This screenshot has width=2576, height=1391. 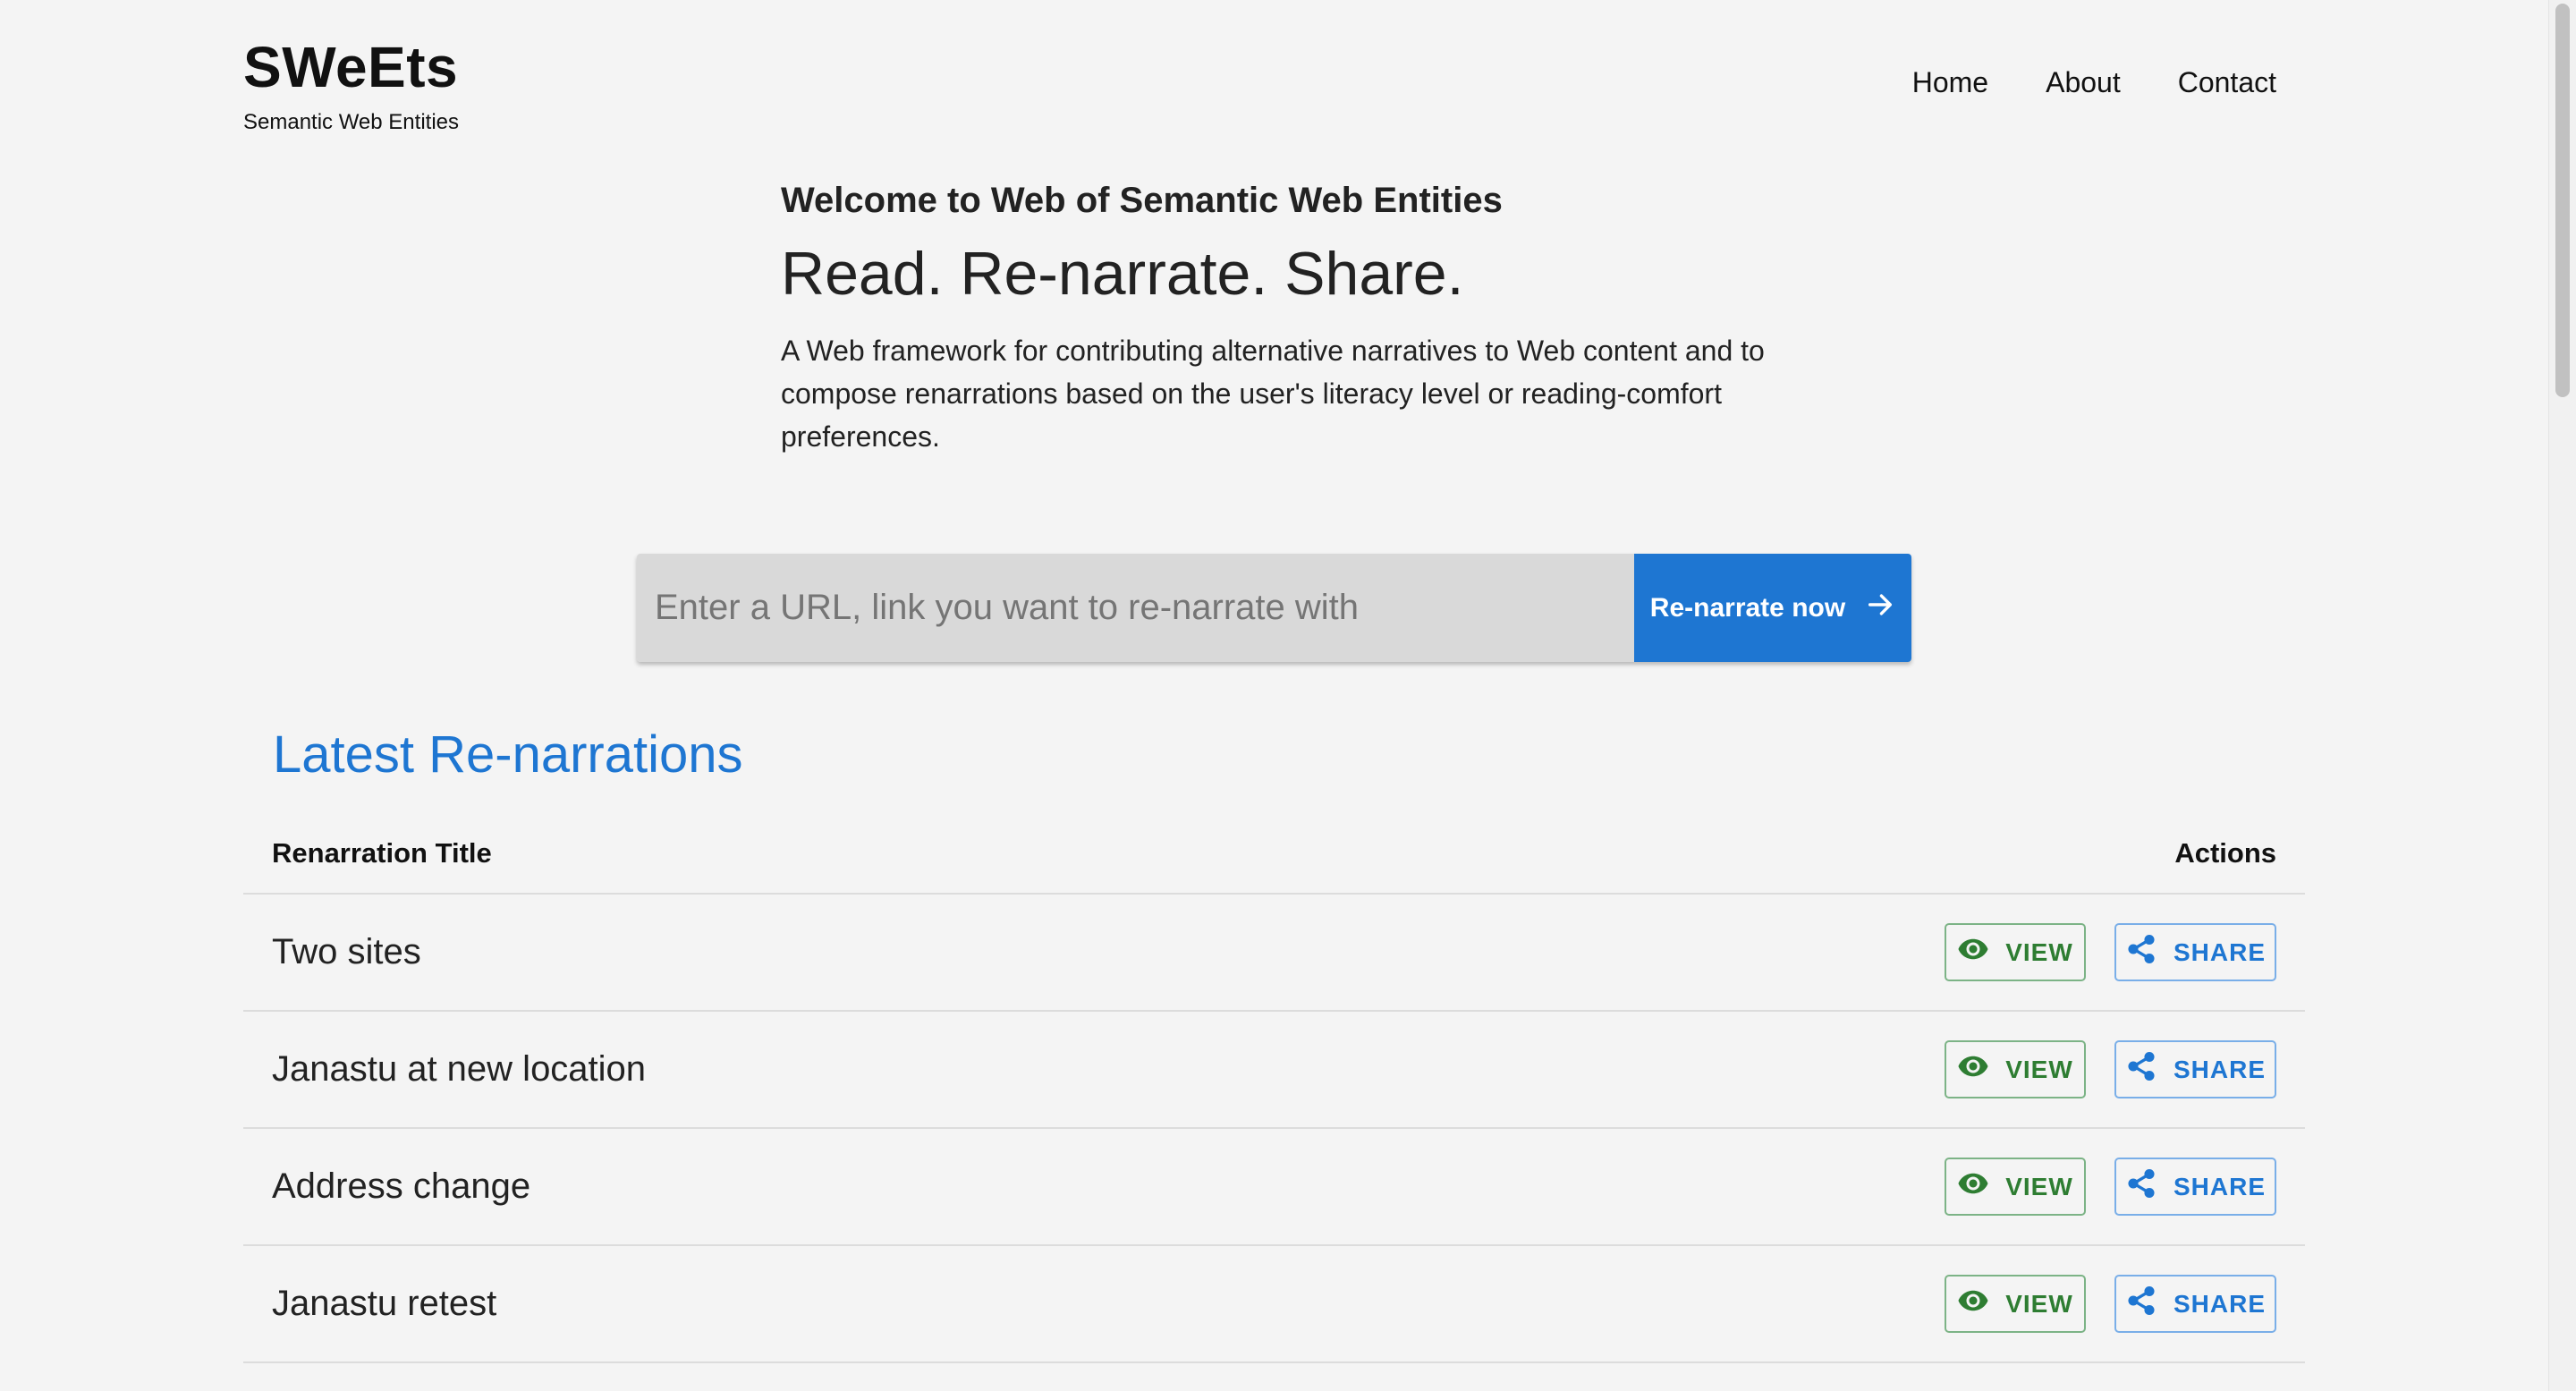 I want to click on renarration-title: Janastu at new location, so click(x=459, y=1069).